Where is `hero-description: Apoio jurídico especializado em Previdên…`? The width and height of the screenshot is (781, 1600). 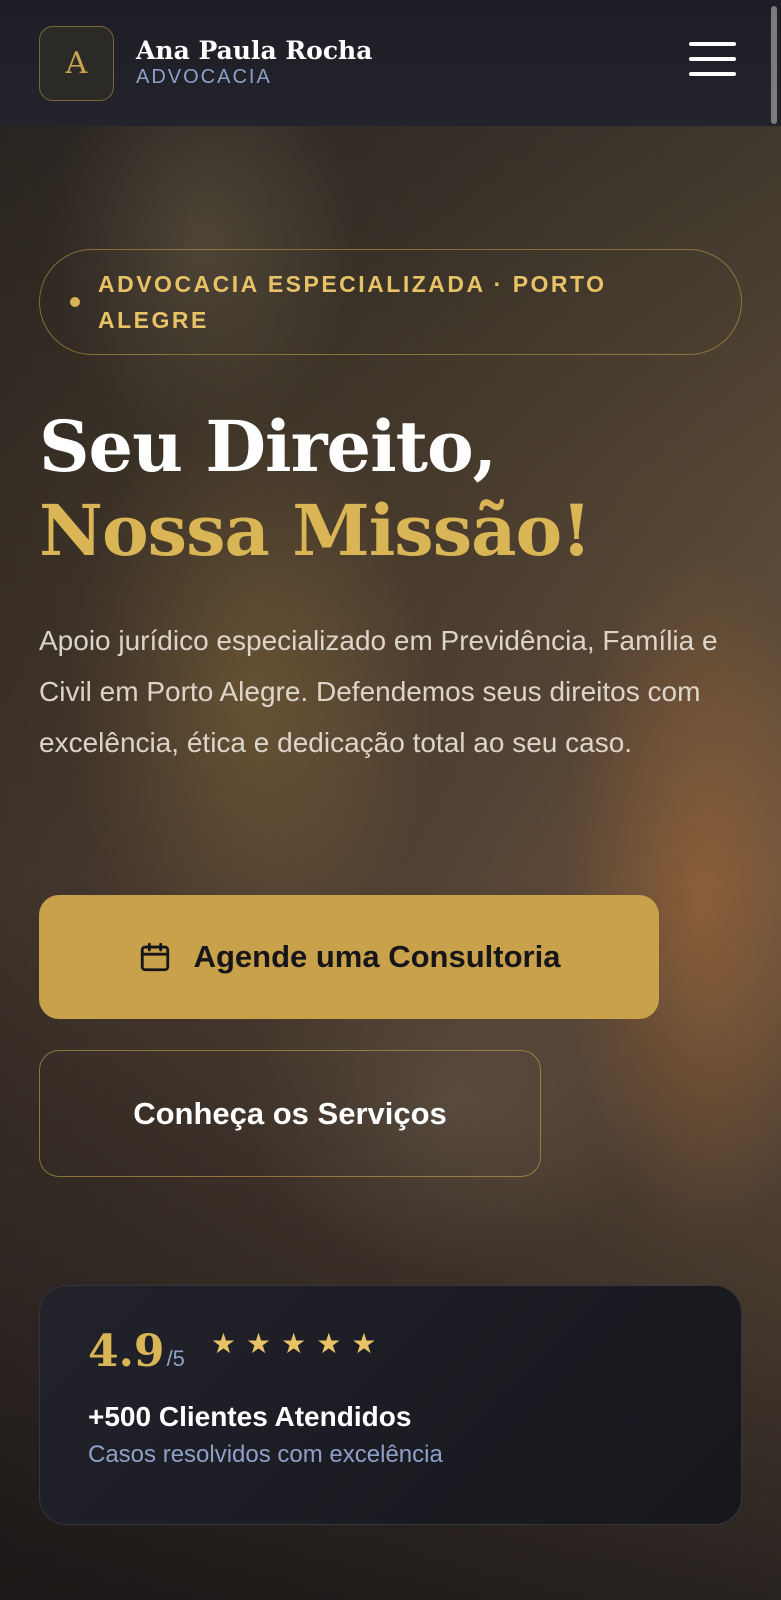 hero-description: Apoio jurídico especializado em Previdên… is located at coordinates (378, 691).